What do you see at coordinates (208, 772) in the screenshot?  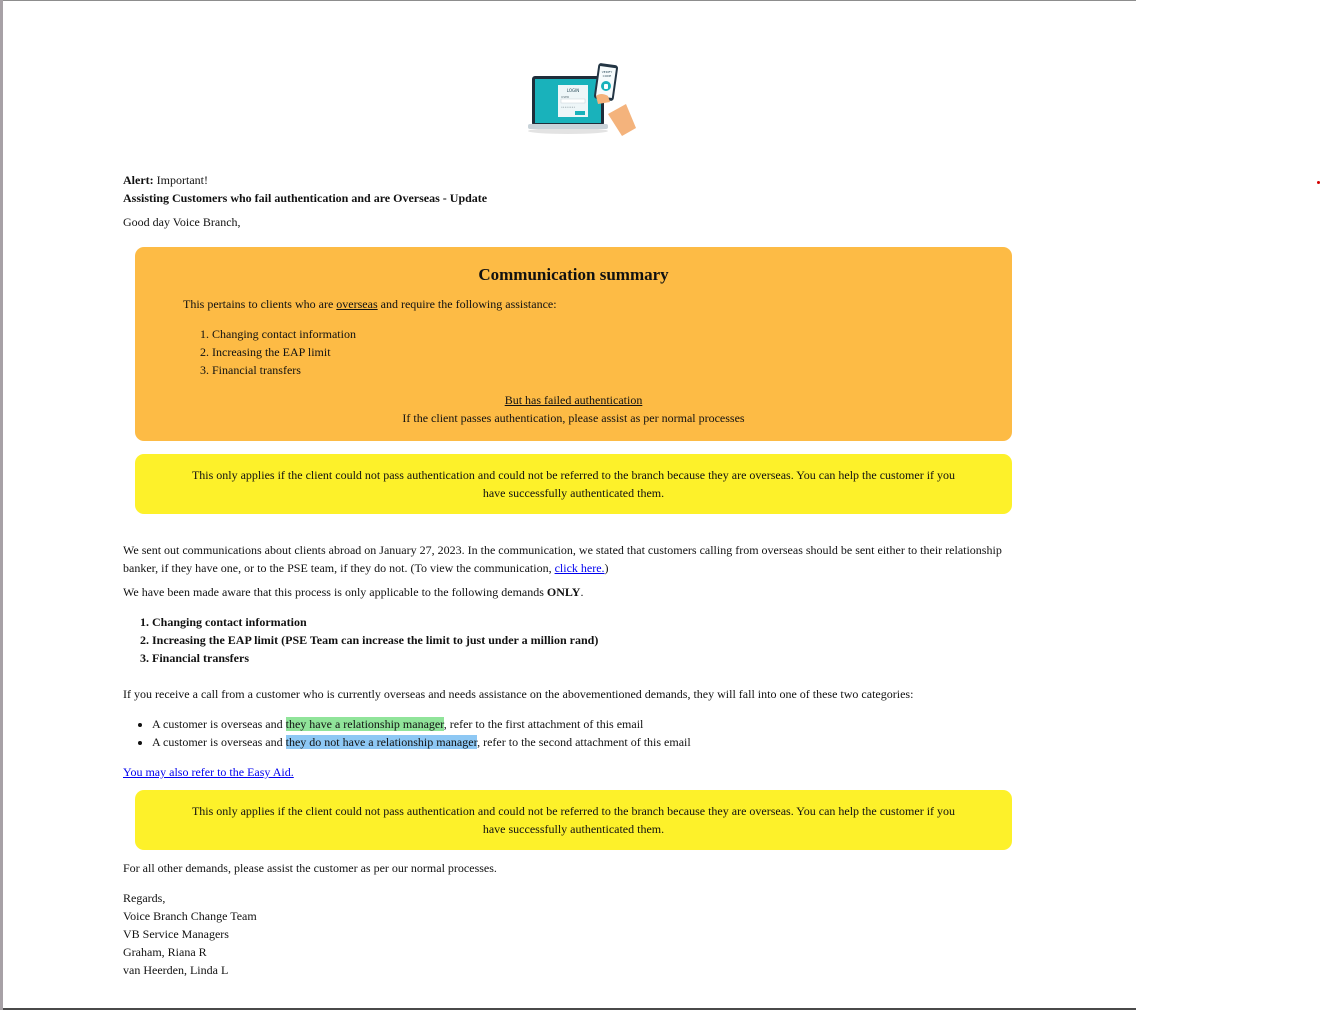 I see `easy-aid-link: You may also refer to the Easy Aid.` at bounding box center [208, 772].